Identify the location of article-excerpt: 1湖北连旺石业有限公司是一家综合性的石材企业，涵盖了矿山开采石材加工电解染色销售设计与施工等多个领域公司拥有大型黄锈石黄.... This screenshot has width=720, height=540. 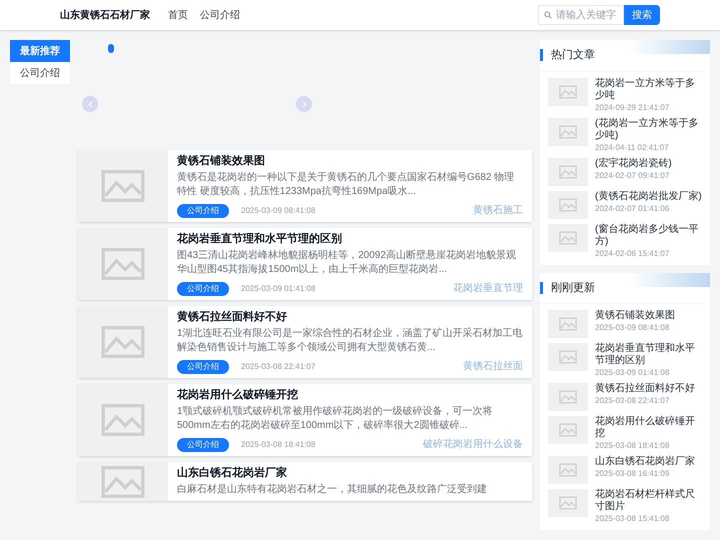
(350, 341).